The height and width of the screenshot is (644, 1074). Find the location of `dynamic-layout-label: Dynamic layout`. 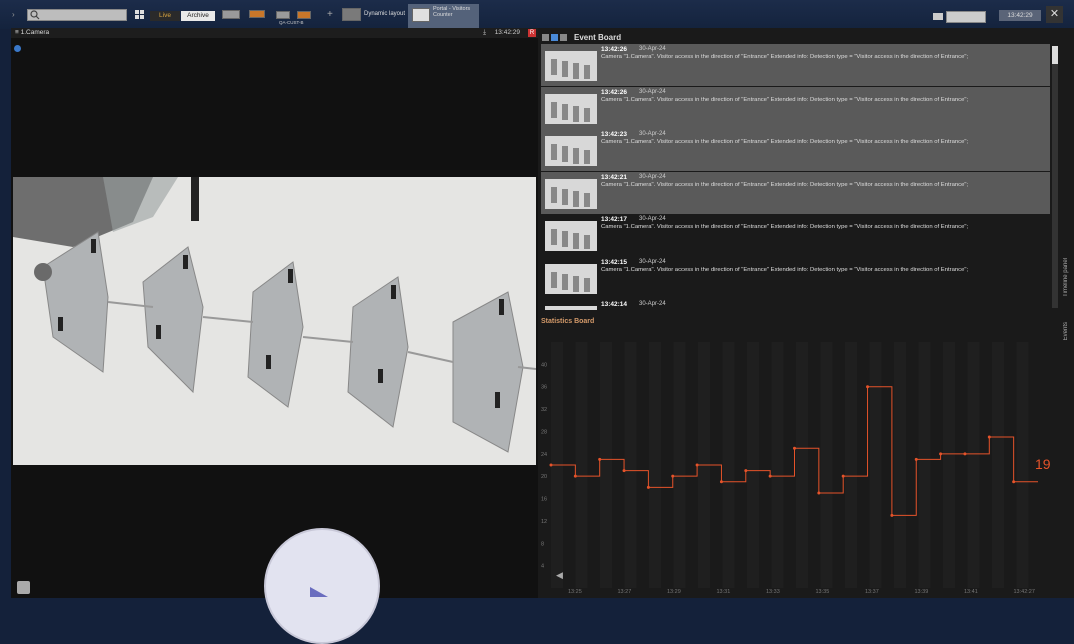

dynamic-layout-label: Dynamic layout is located at coordinates (384, 14).